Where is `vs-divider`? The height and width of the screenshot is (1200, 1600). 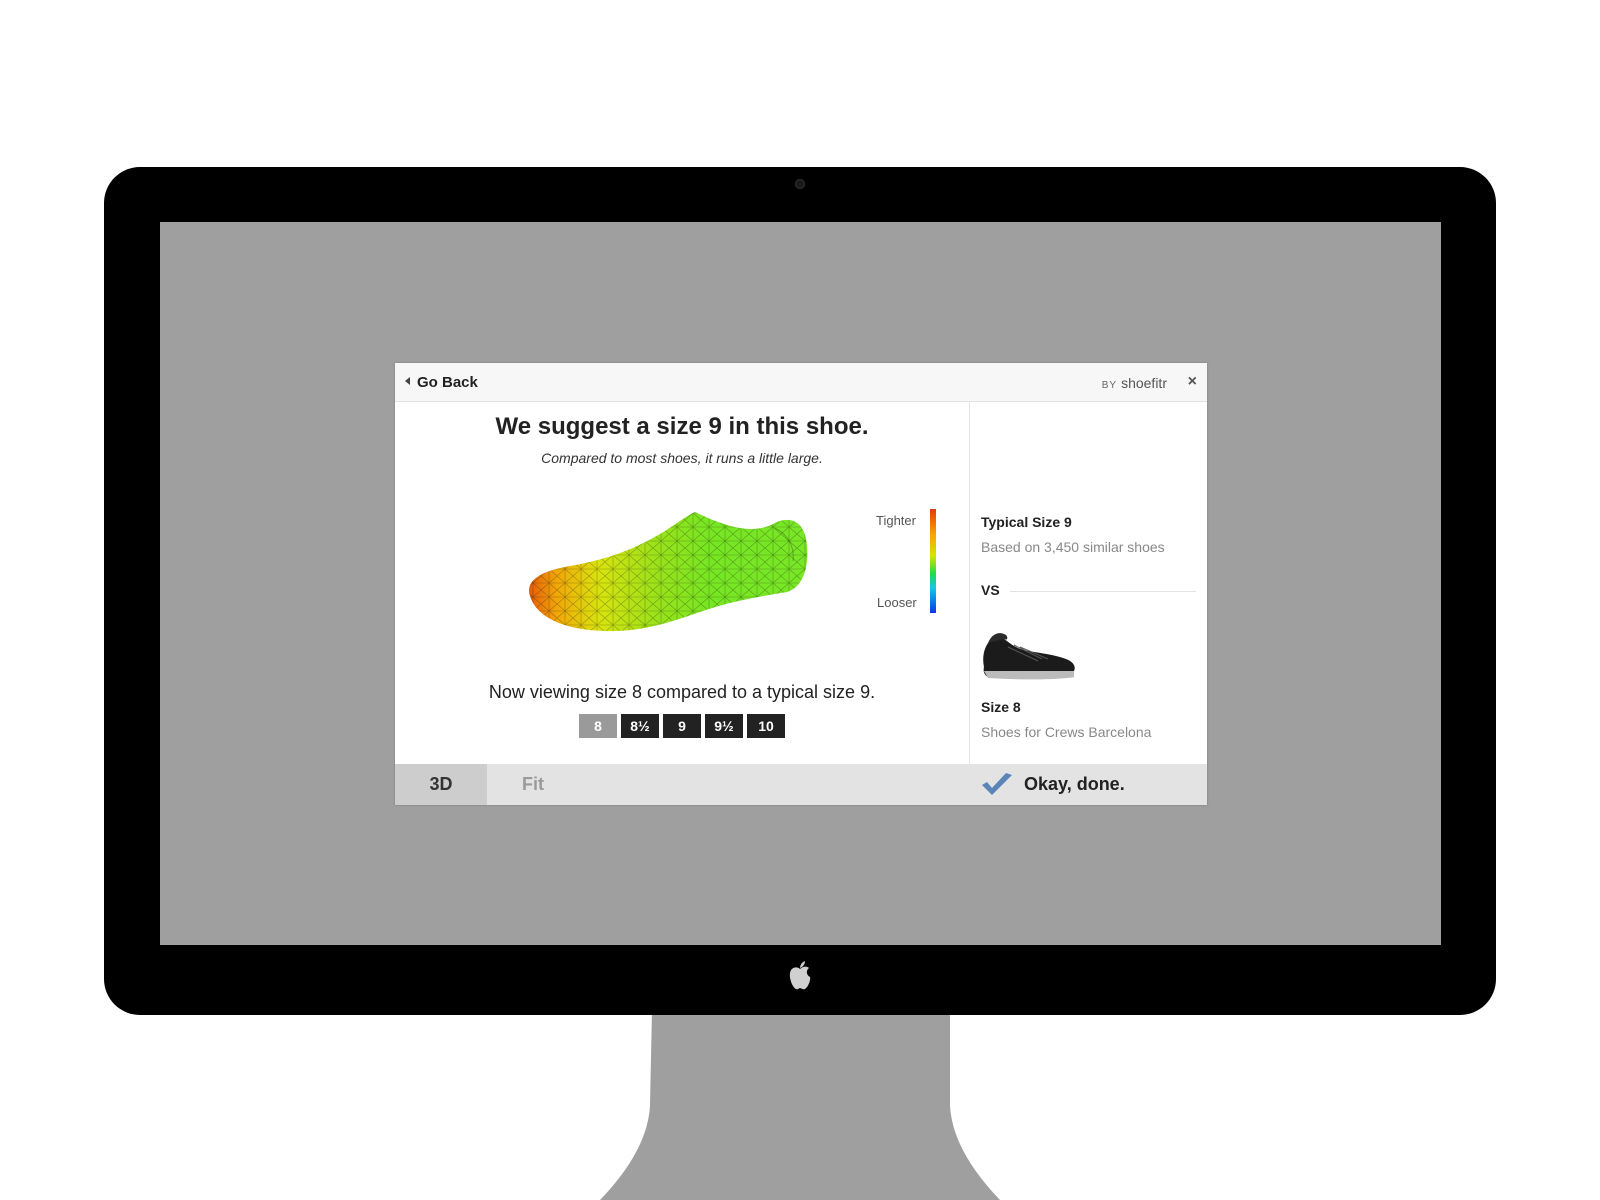
vs-divider is located at coordinates (1103, 591).